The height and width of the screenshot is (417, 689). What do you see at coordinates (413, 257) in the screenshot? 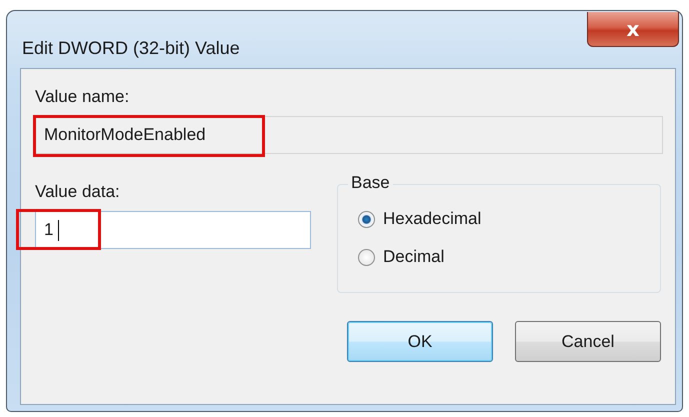
I see `radio-label: Decimal` at bounding box center [413, 257].